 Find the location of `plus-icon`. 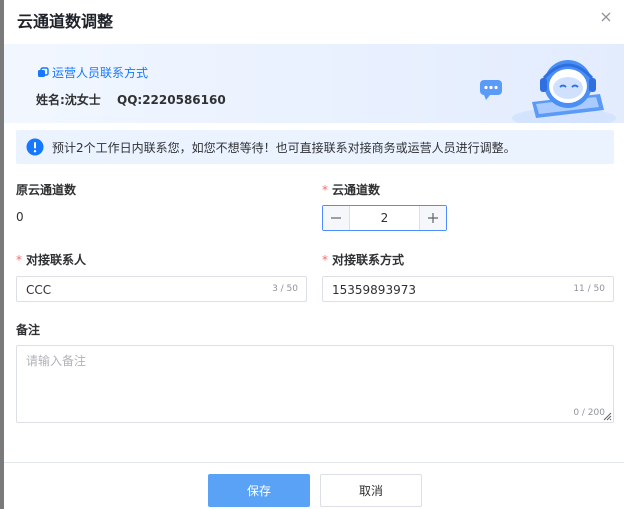

plus-icon is located at coordinates (433, 218).